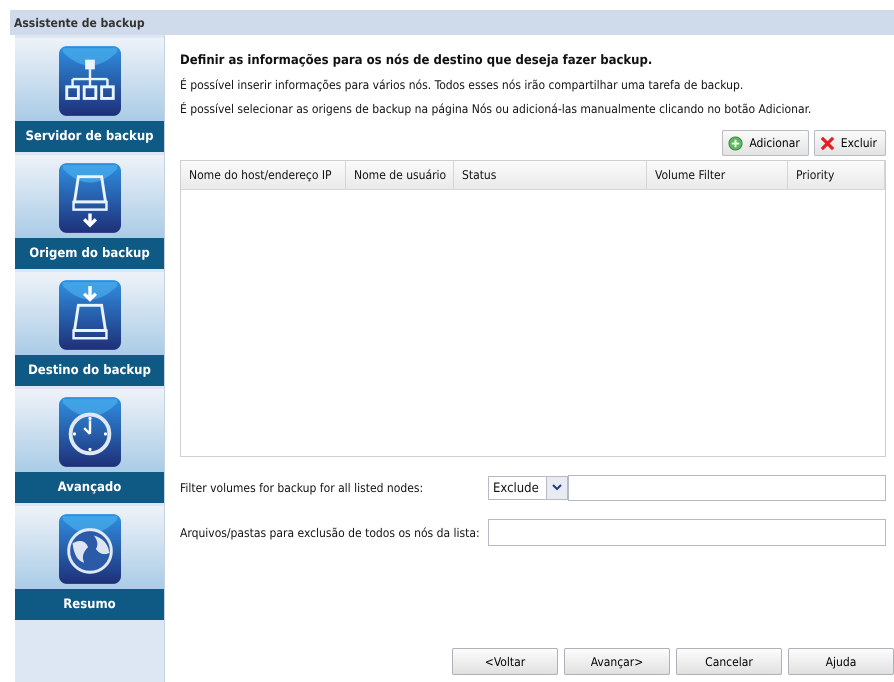  I want to click on column-header: Status, so click(550, 175).